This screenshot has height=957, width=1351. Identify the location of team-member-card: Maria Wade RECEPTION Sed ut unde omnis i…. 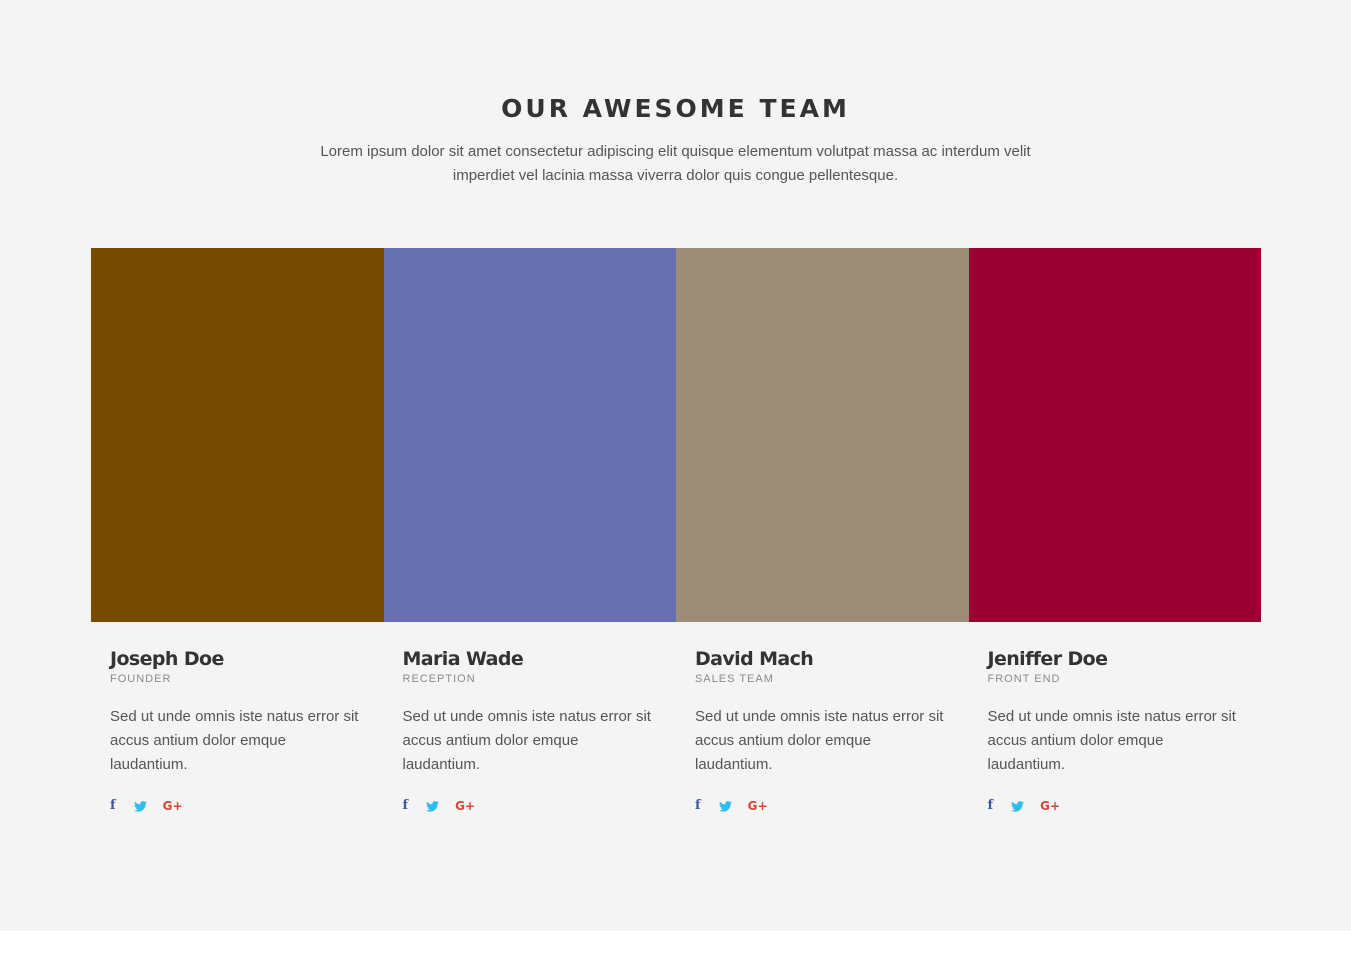
(530, 532).